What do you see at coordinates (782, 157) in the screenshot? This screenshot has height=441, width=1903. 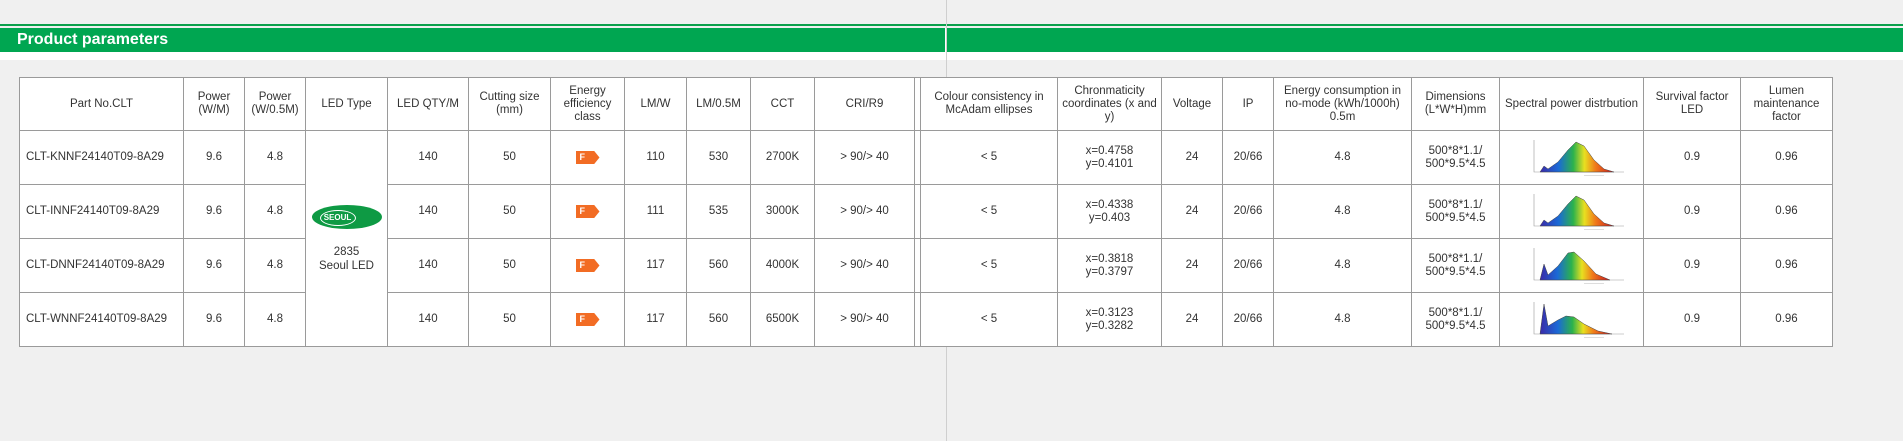 I see `cct-cell: 2700K` at bounding box center [782, 157].